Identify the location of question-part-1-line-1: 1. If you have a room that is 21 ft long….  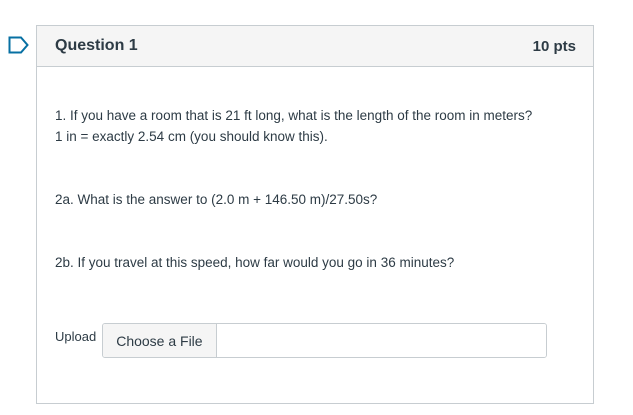
(294, 115).